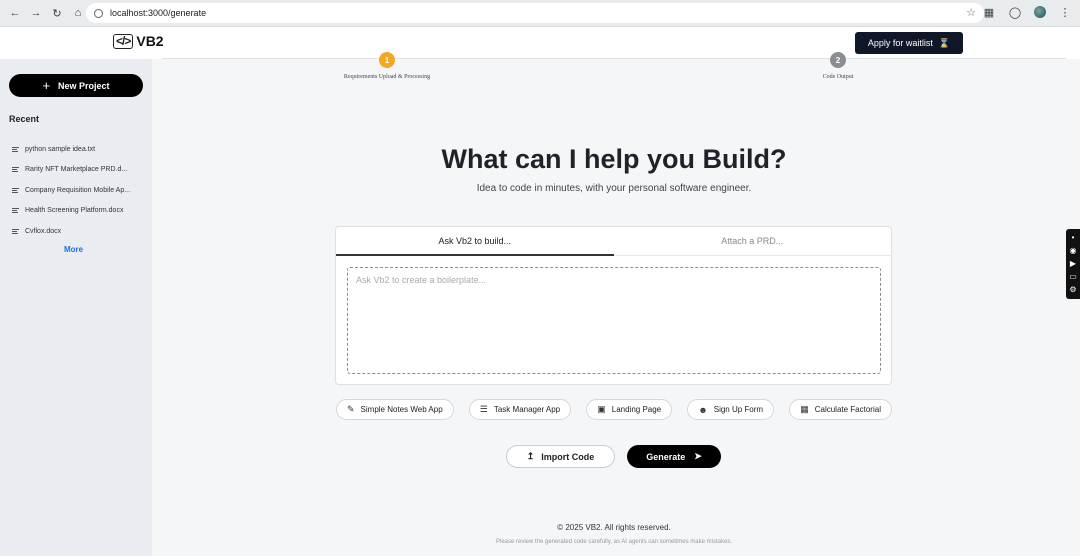 This screenshot has width=1080, height=556. What do you see at coordinates (1065, 12) in the screenshot?
I see `browser-menu-icon: ⋮` at bounding box center [1065, 12].